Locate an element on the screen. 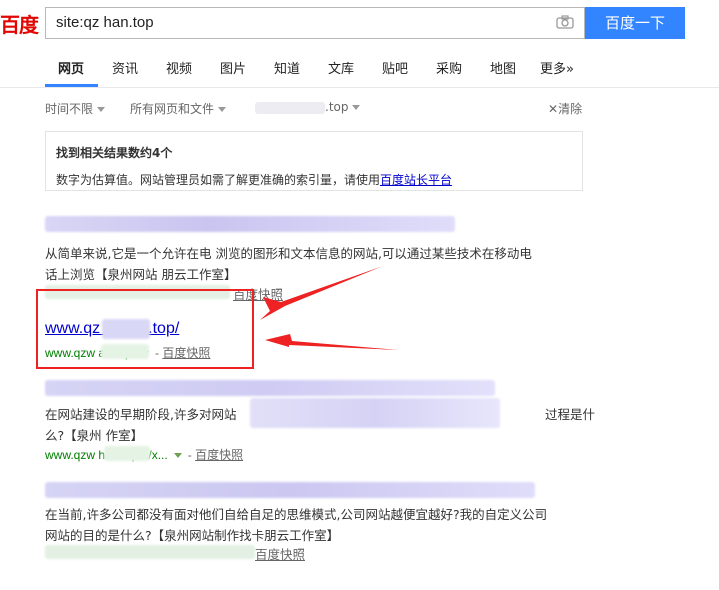 The height and width of the screenshot is (590, 719). annotation-arrow-lower is located at coordinates (331, 342).